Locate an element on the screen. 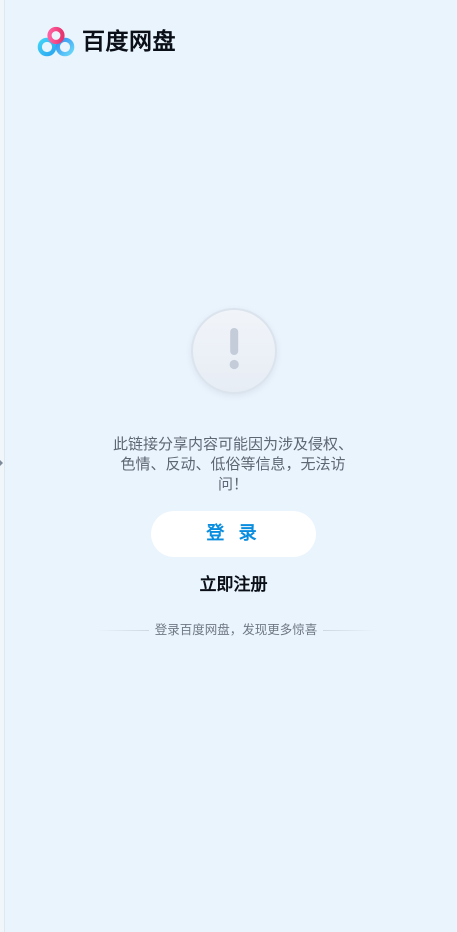  header: 百度网盘 is located at coordinates (106, 42).